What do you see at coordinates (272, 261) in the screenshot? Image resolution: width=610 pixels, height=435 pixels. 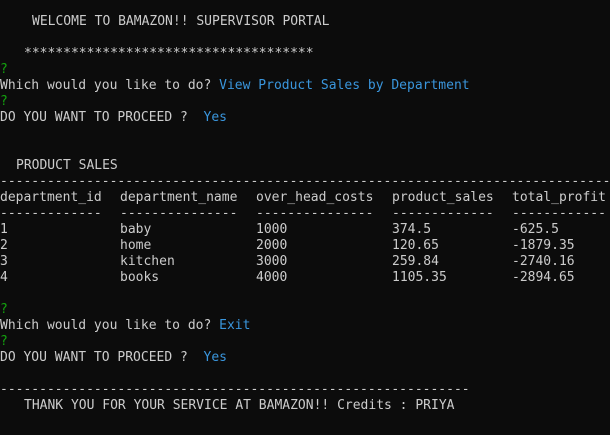 I see `cell-over-head-costs: 3000` at bounding box center [272, 261].